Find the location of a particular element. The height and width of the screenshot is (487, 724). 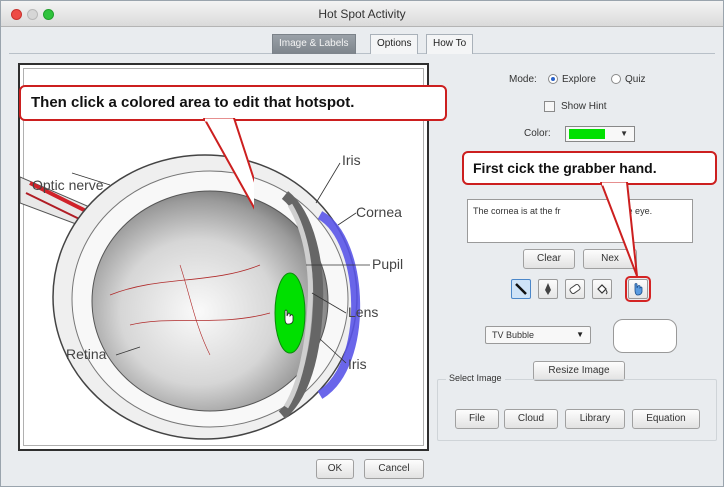

label-optic-nerve: Optic nerve is located at coordinates (68, 185).